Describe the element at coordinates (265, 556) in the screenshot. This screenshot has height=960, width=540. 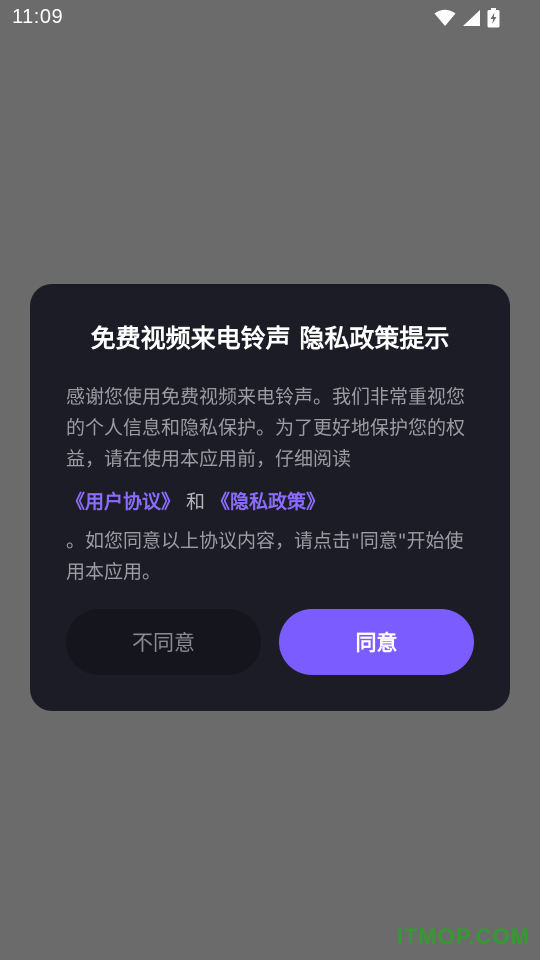
I see `dialog-outro-text: 。如您同意以上协议内容，请点击"同意"开始使用本应用。` at that location.